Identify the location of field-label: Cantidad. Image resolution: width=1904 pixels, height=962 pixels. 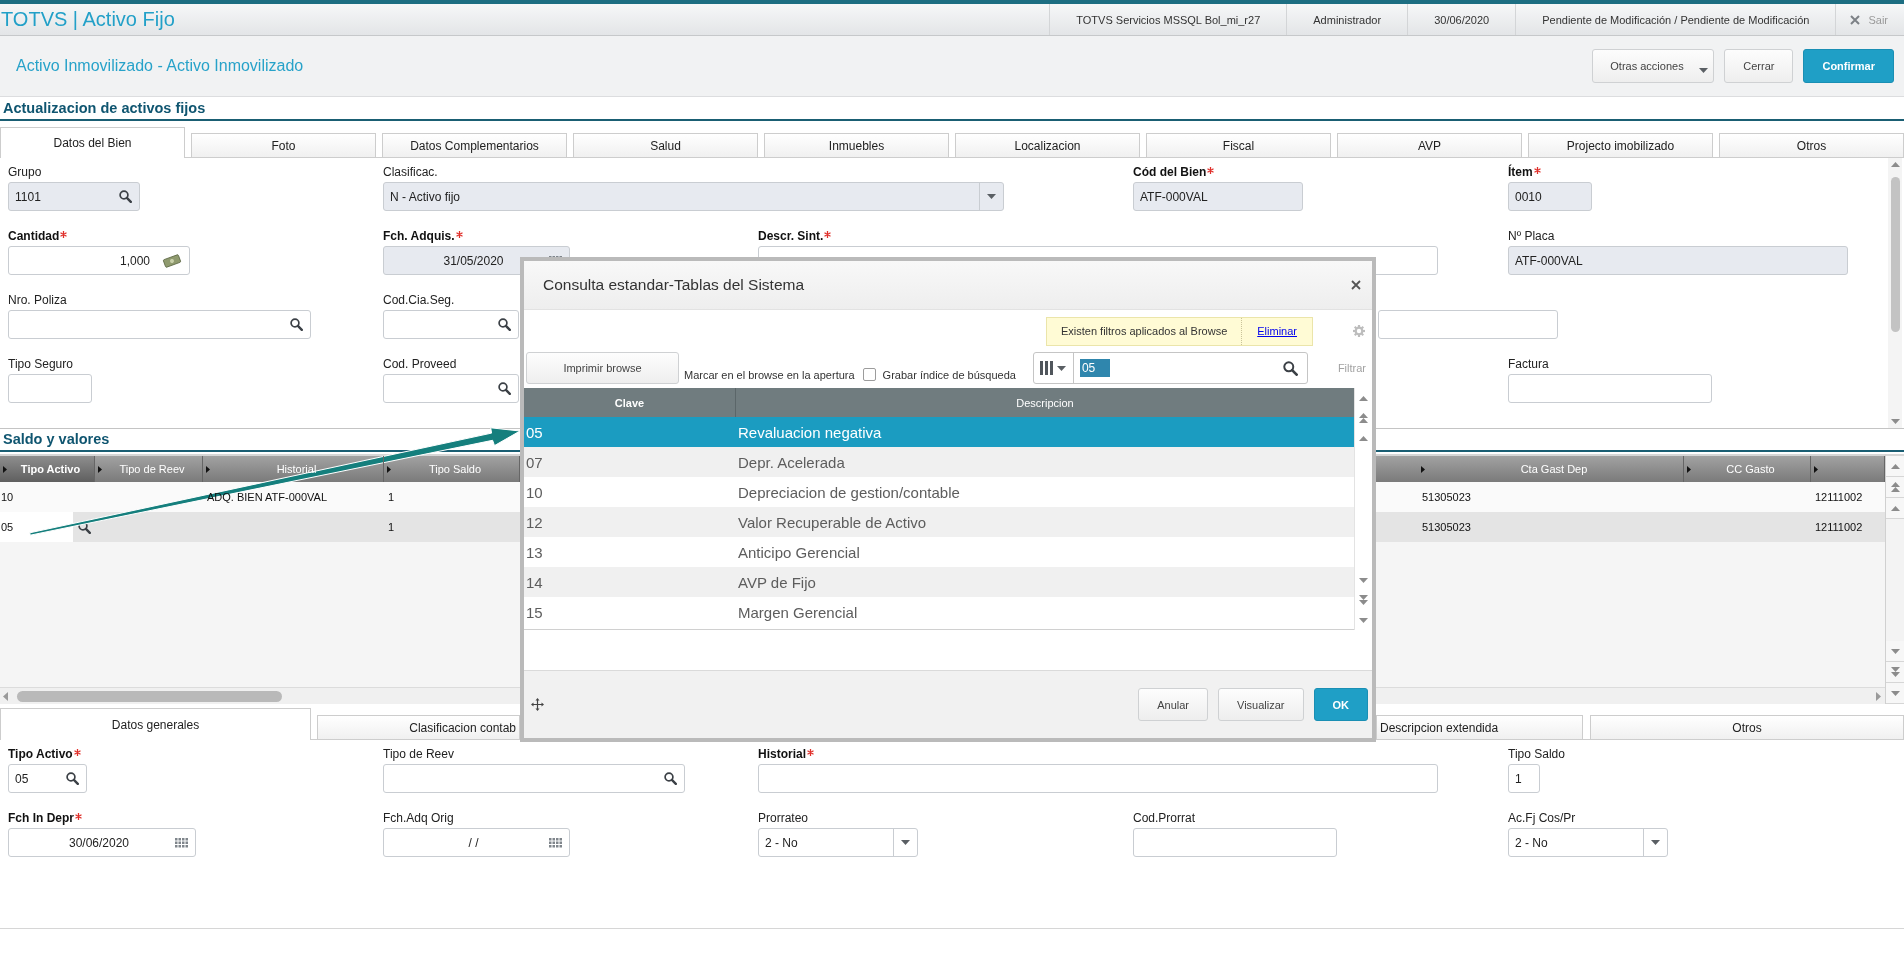
(34, 236).